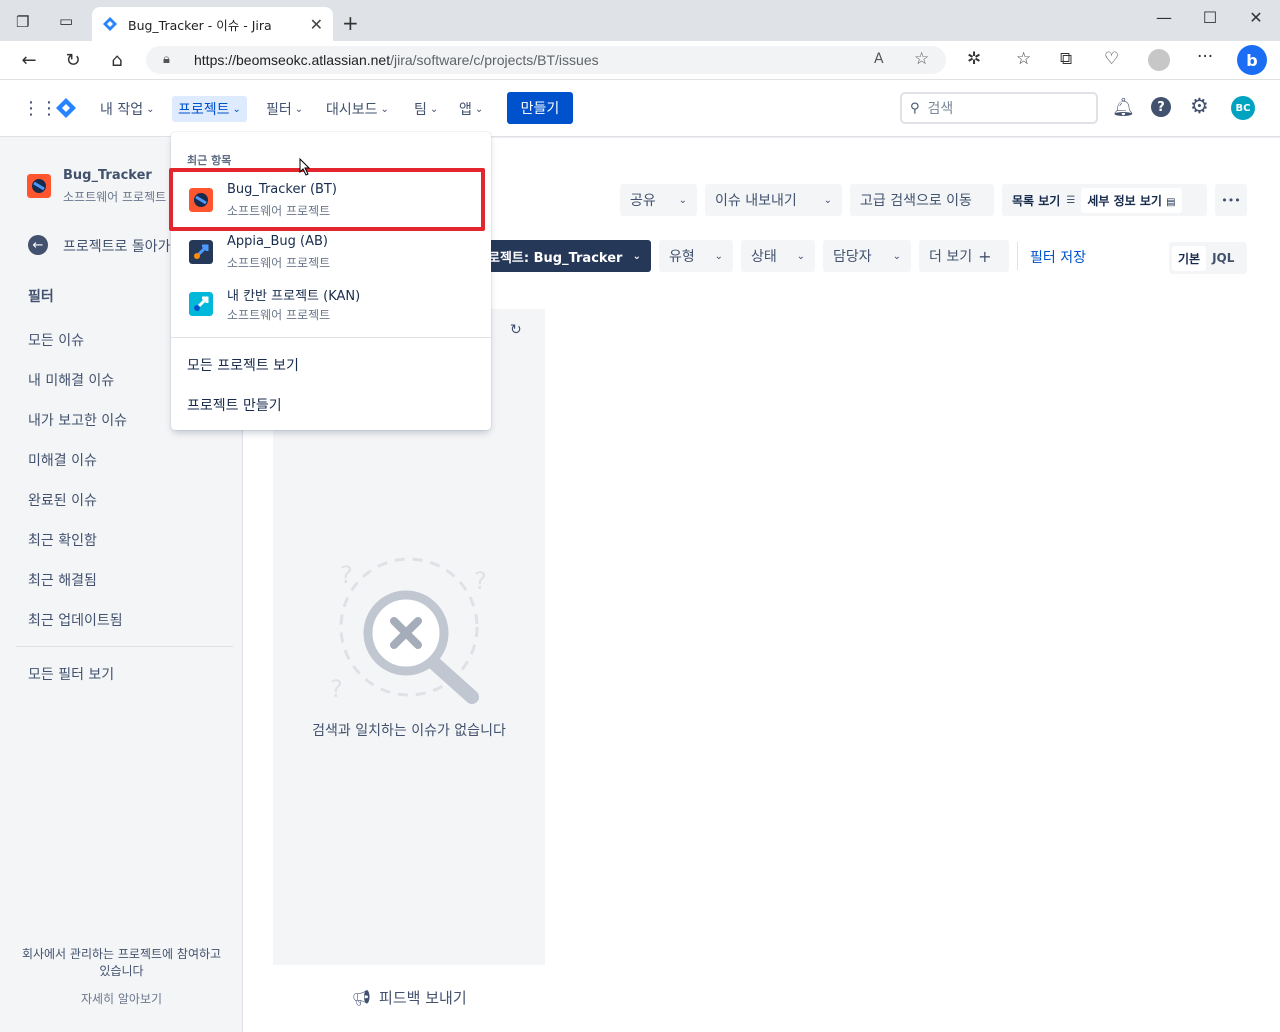 The image size is (1280, 1032). Describe the element at coordinates (921, 59) in the screenshot. I see `favorite-star-icon: ☆` at that location.